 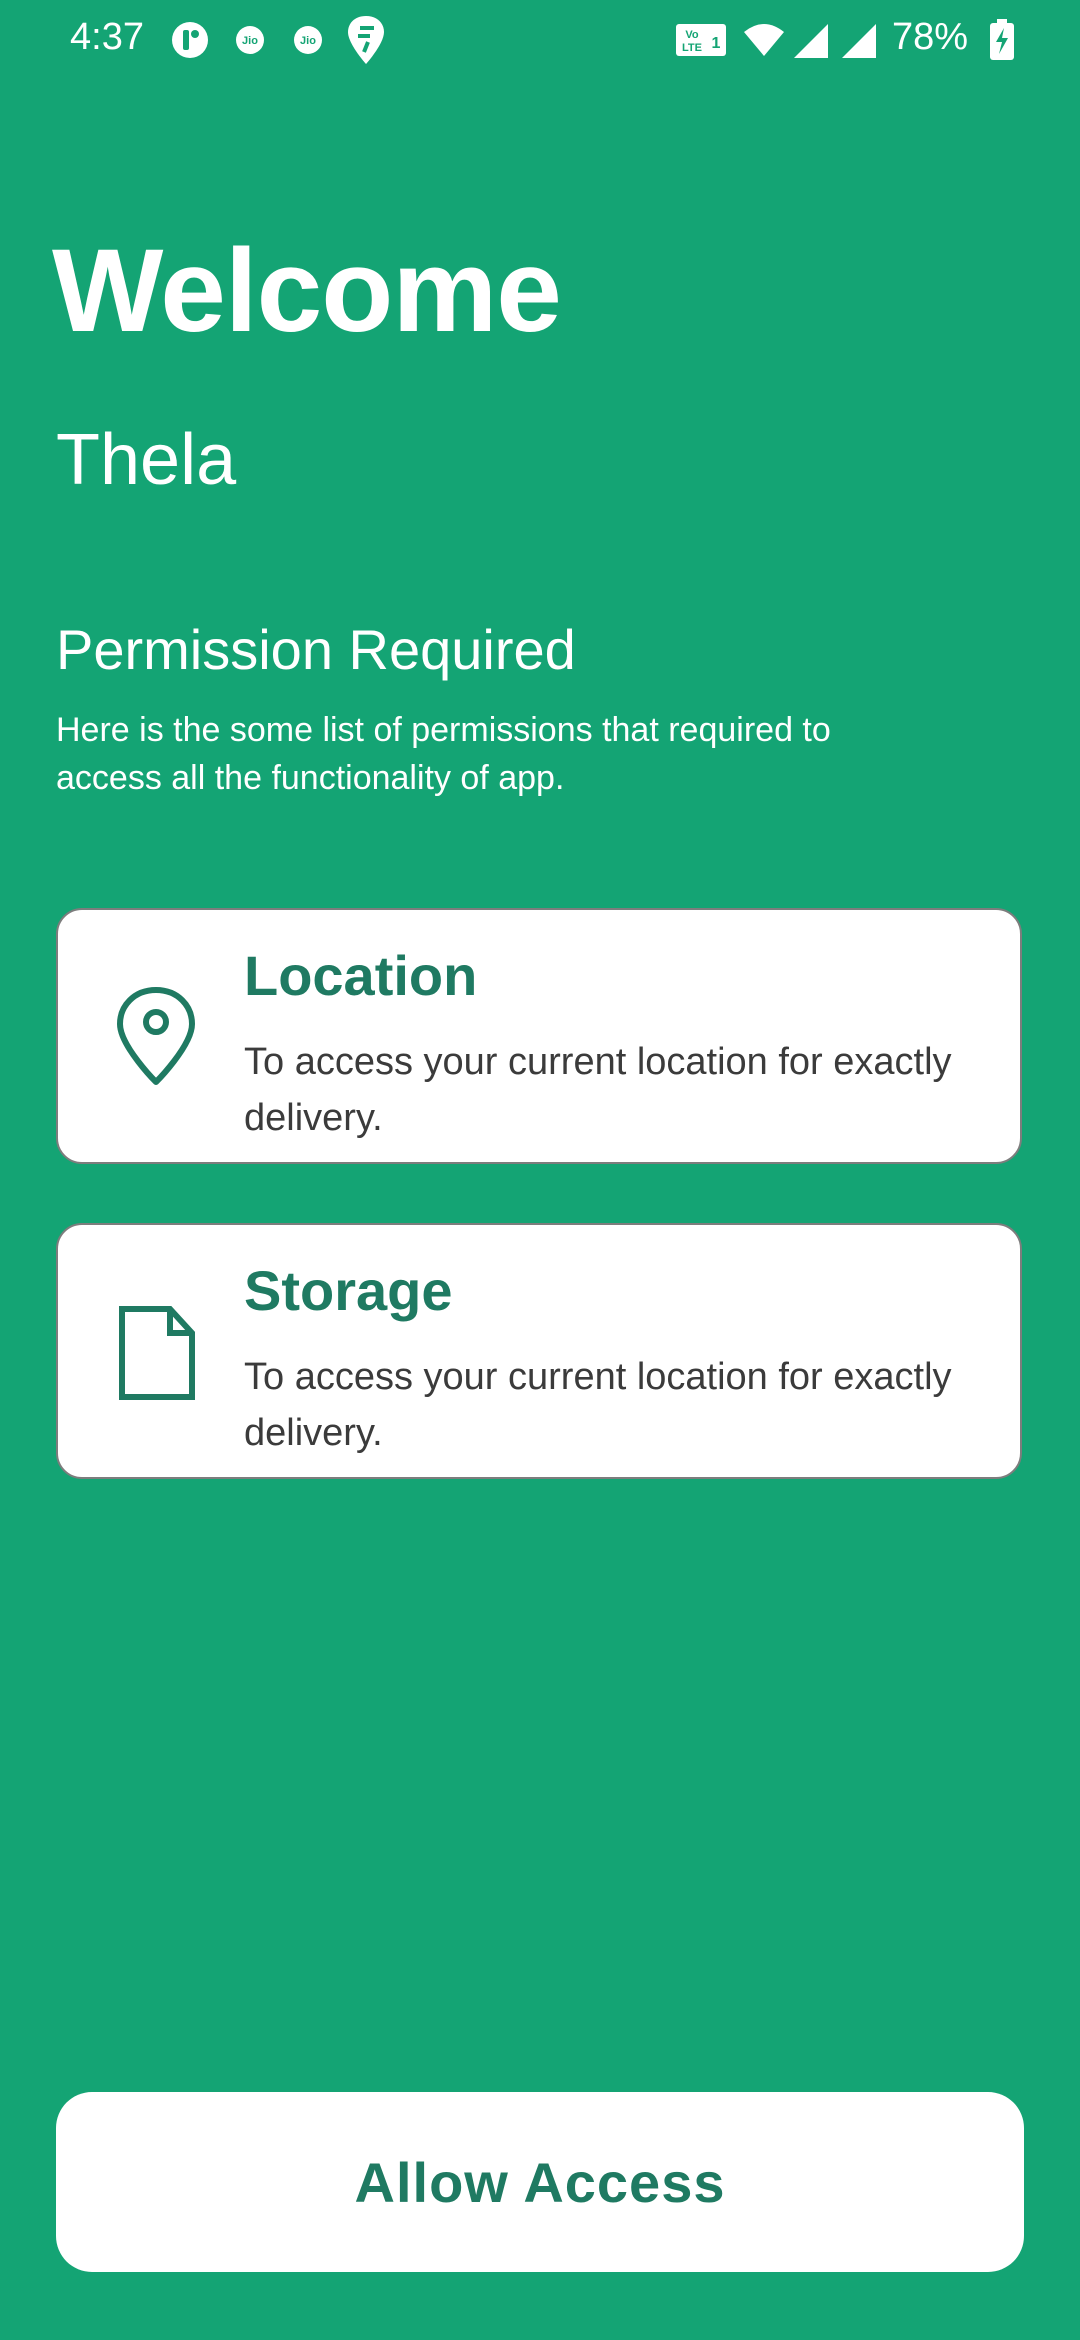 What do you see at coordinates (1002, 39) in the screenshot?
I see `battery-icon` at bounding box center [1002, 39].